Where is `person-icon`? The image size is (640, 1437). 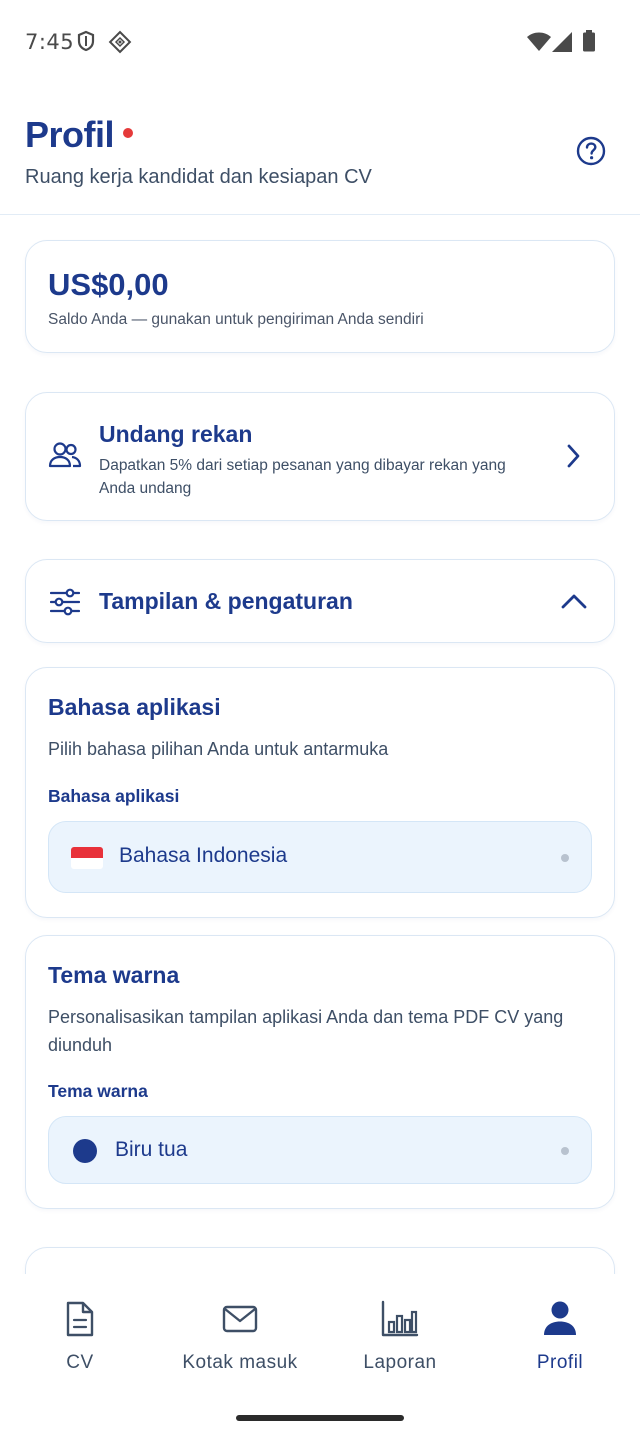 person-icon is located at coordinates (560, 1320).